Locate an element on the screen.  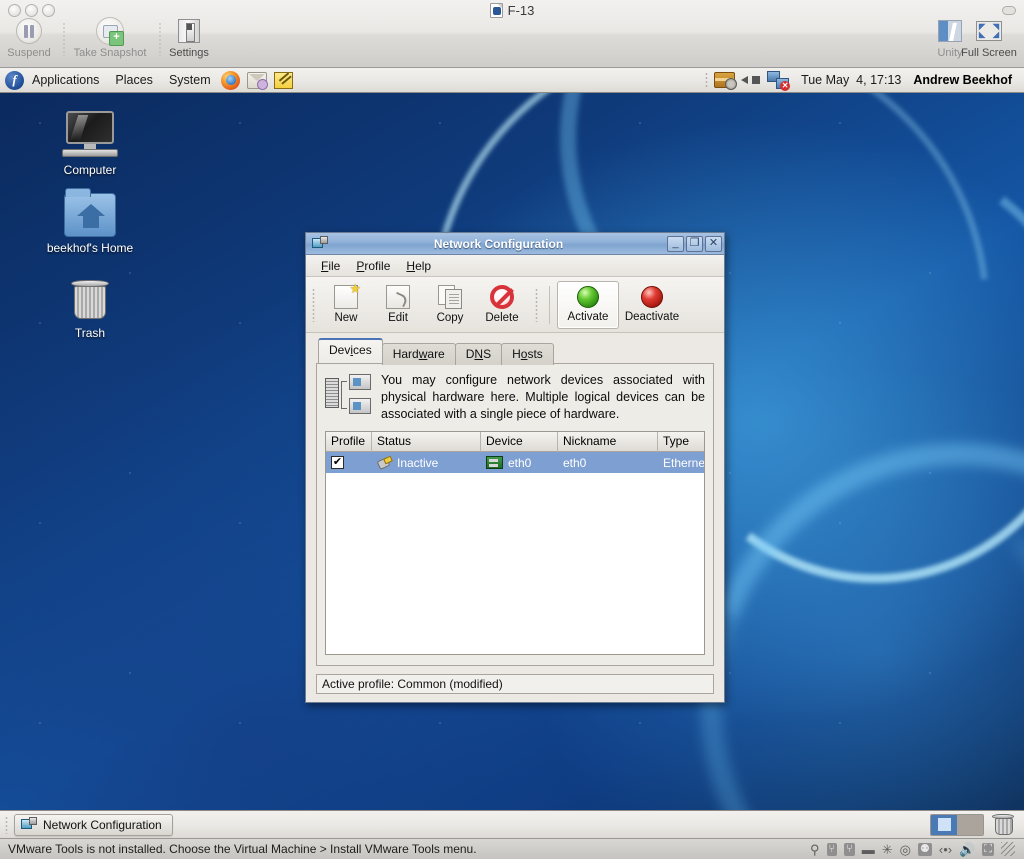
fullscreen-icon: ◤ ◥ ◣ ◢ is located at coordinates (989, 31).